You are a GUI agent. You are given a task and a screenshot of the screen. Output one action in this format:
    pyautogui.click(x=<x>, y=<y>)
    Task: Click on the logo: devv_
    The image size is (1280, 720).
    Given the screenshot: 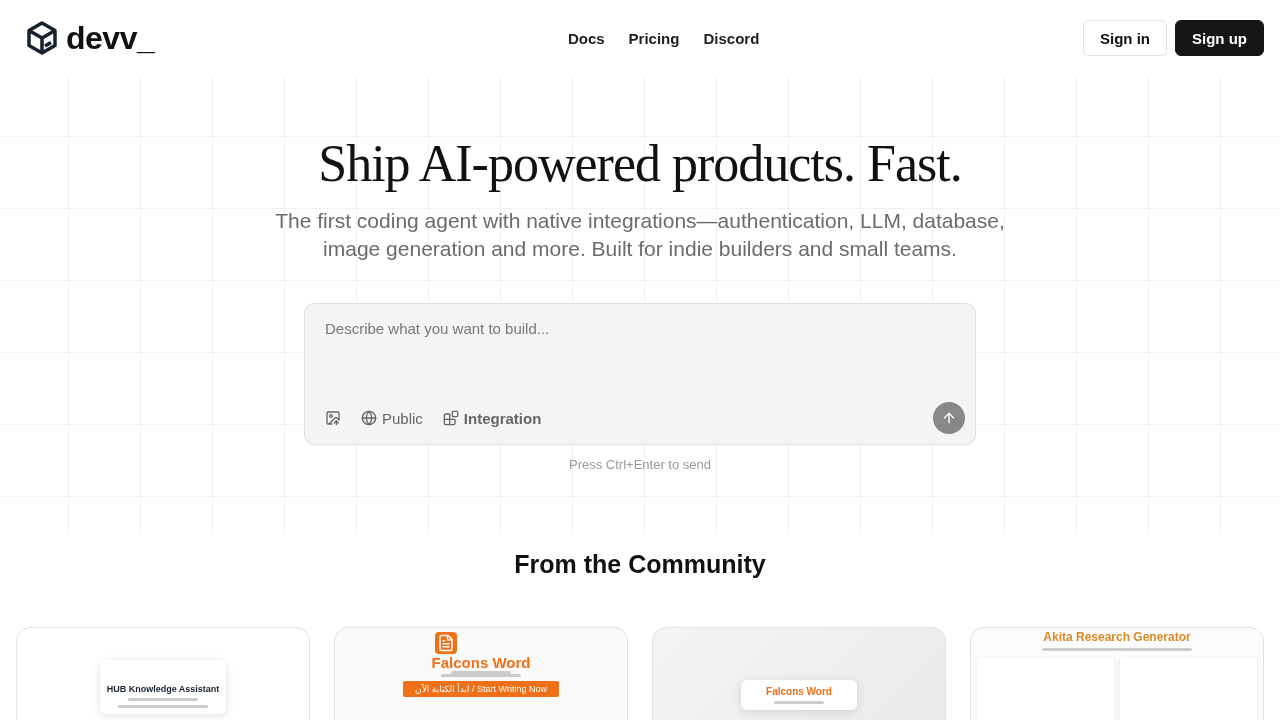 What is the action you would take?
    pyautogui.click(x=90, y=38)
    